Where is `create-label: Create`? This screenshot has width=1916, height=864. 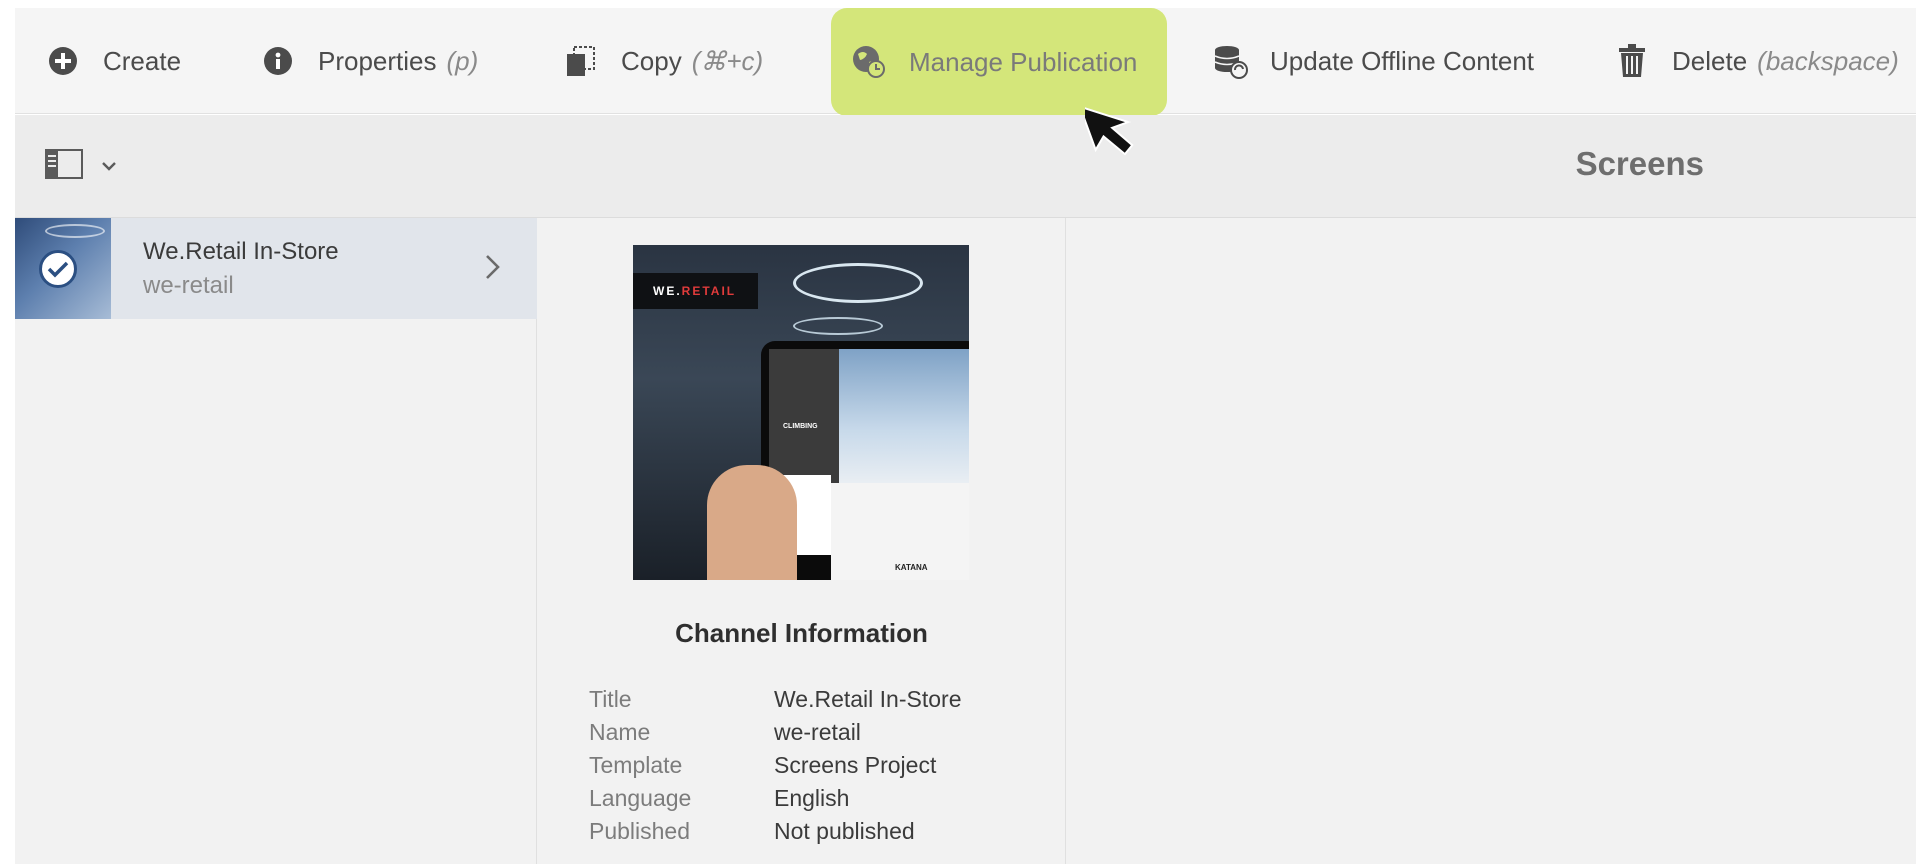 create-label: Create is located at coordinates (142, 60).